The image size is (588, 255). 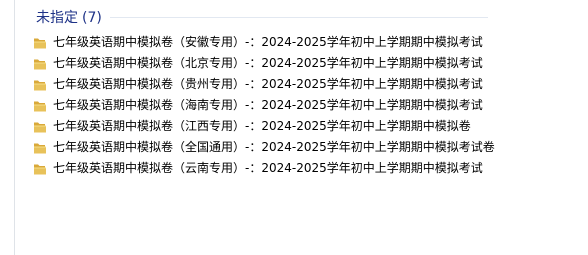 What do you see at coordinates (298, 17) in the screenshot?
I see `group-divider` at bounding box center [298, 17].